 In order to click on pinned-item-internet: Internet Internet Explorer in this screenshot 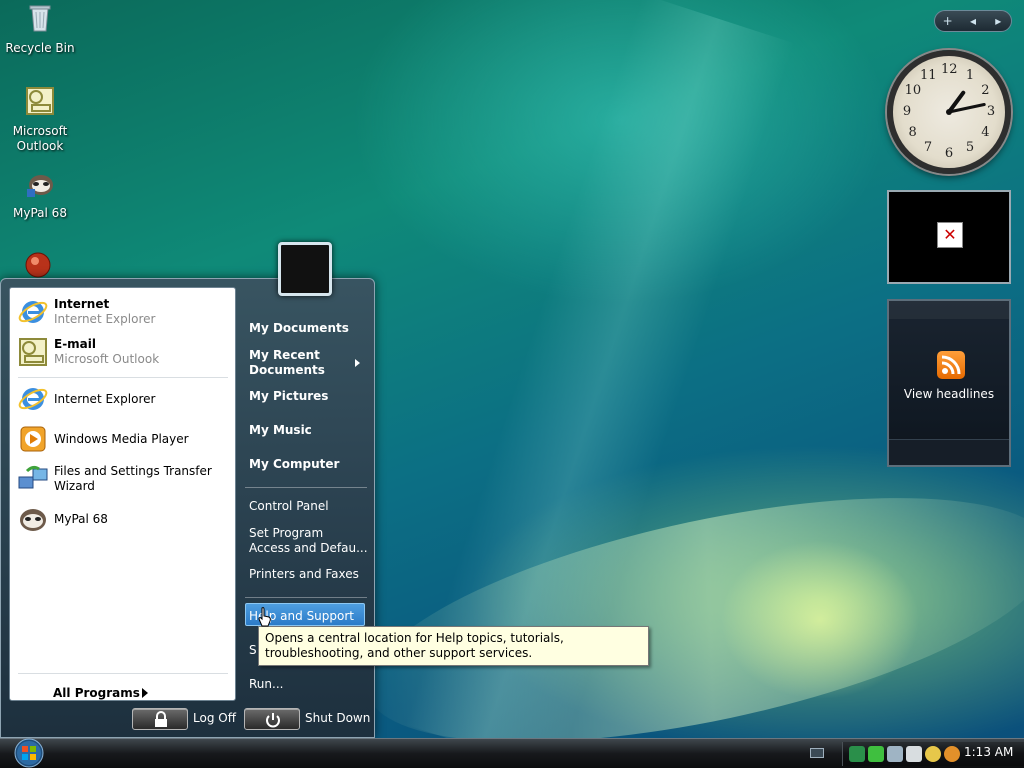, I will do `click(125, 312)`.